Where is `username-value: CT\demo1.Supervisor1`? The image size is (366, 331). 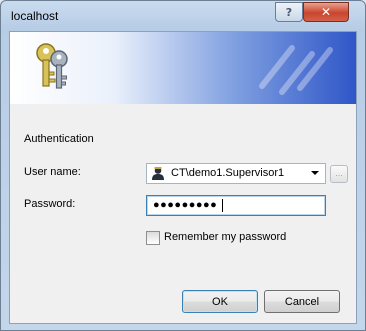
username-value: CT\demo1.Supervisor1 is located at coordinates (228, 173).